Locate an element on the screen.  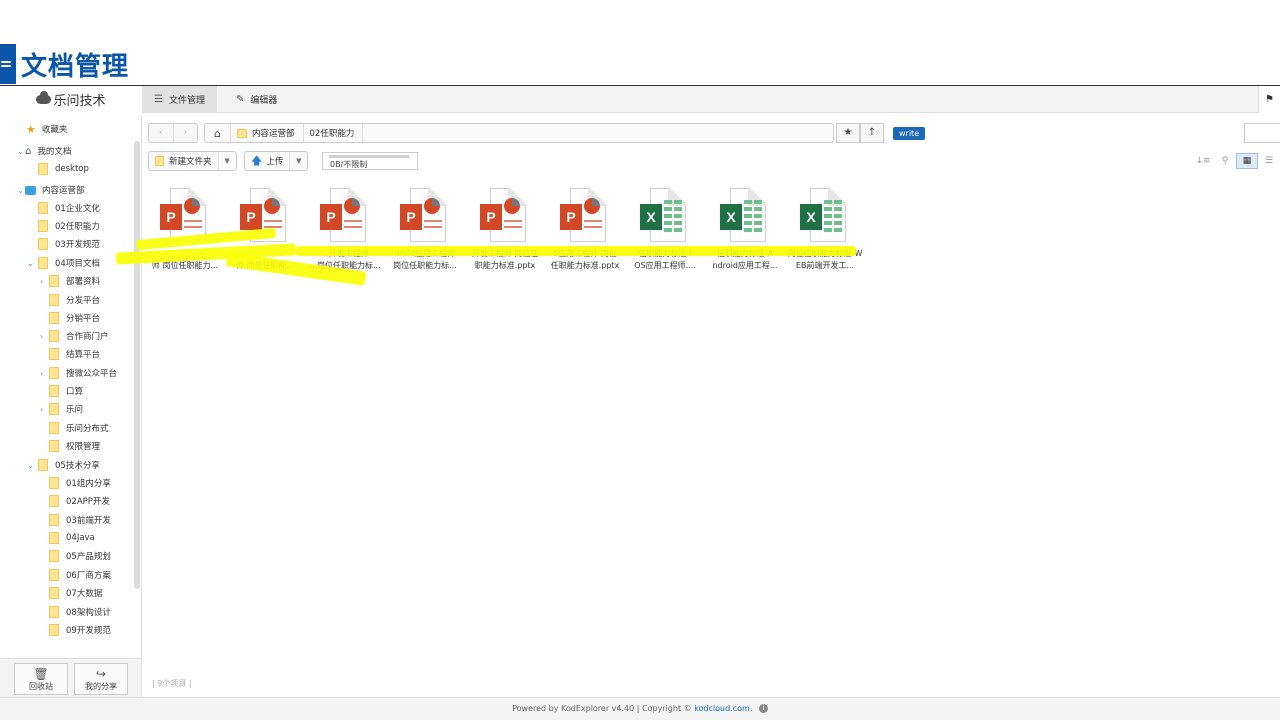
sidebar-item-subfolder: › 乐问 is located at coordinates (60, 409).